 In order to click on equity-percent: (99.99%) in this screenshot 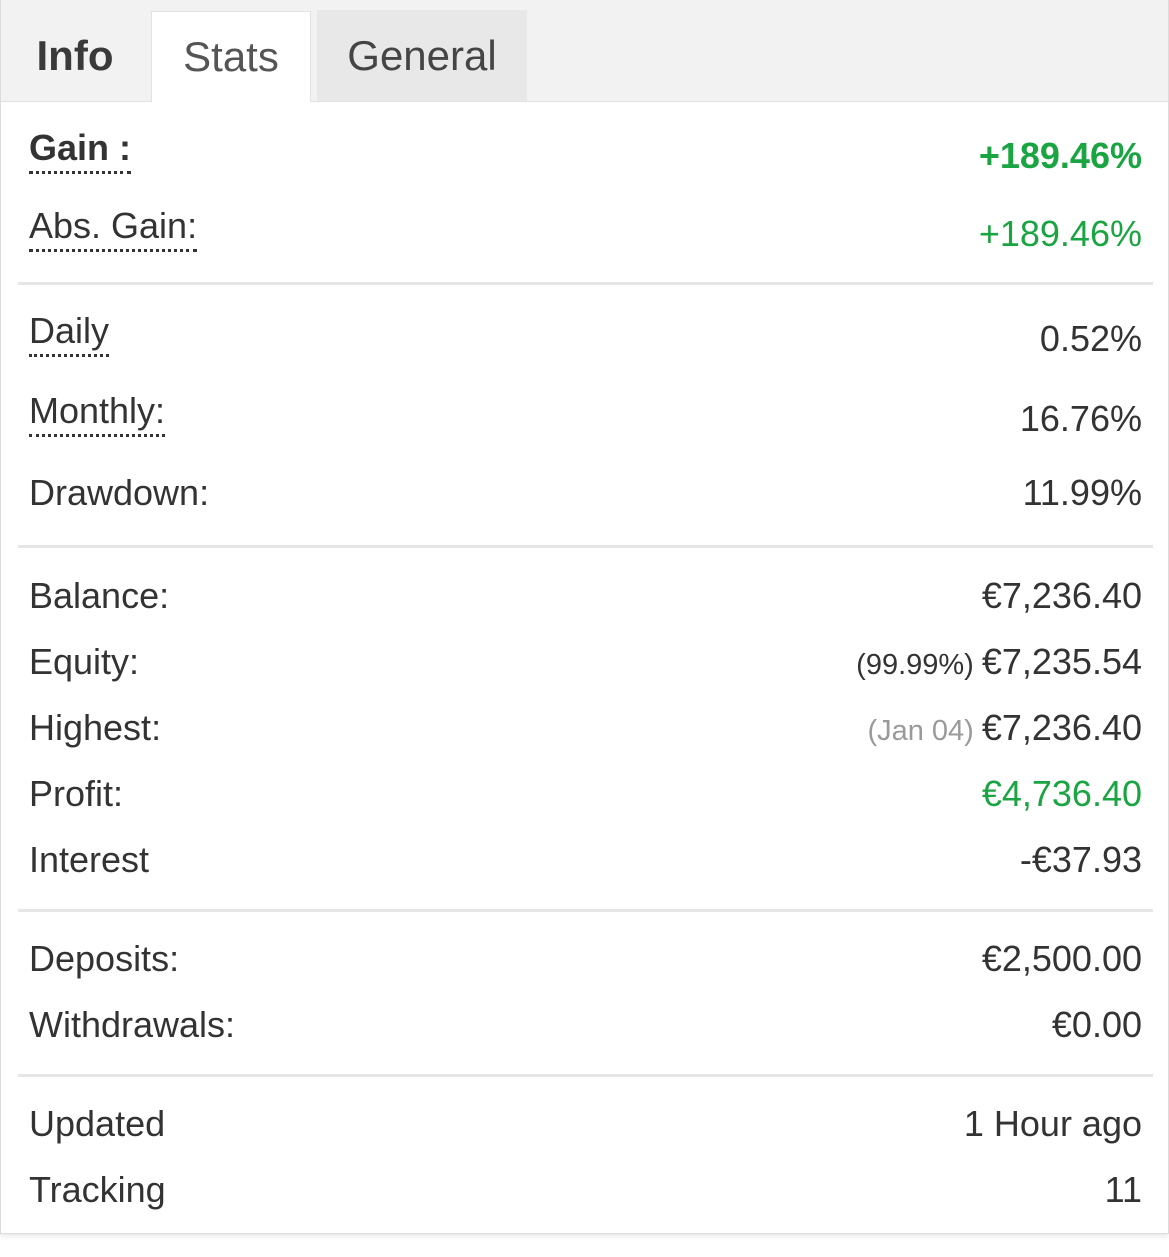, I will do `click(915, 665)`.